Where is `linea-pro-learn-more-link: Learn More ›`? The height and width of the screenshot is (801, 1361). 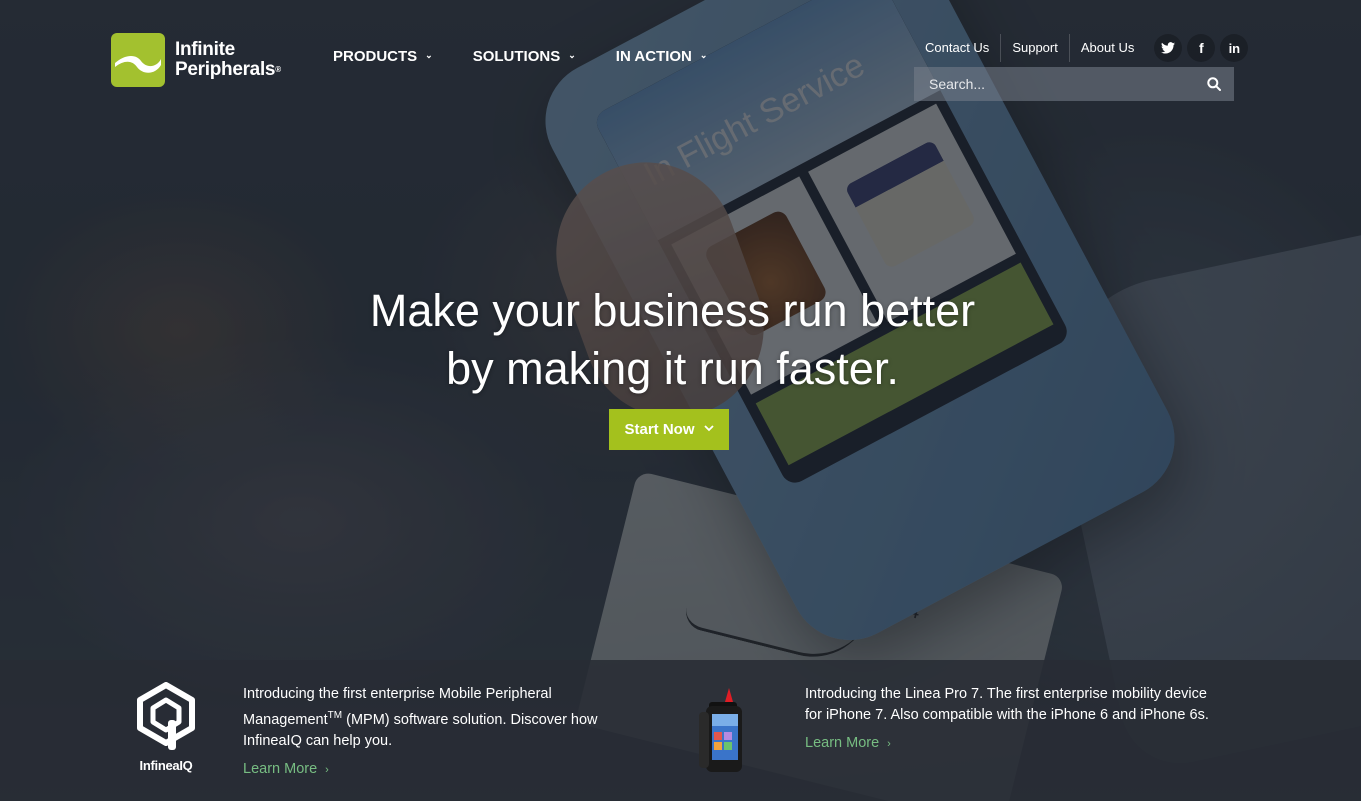
linea-pro-learn-more-link: Learn More › is located at coordinates (848, 744).